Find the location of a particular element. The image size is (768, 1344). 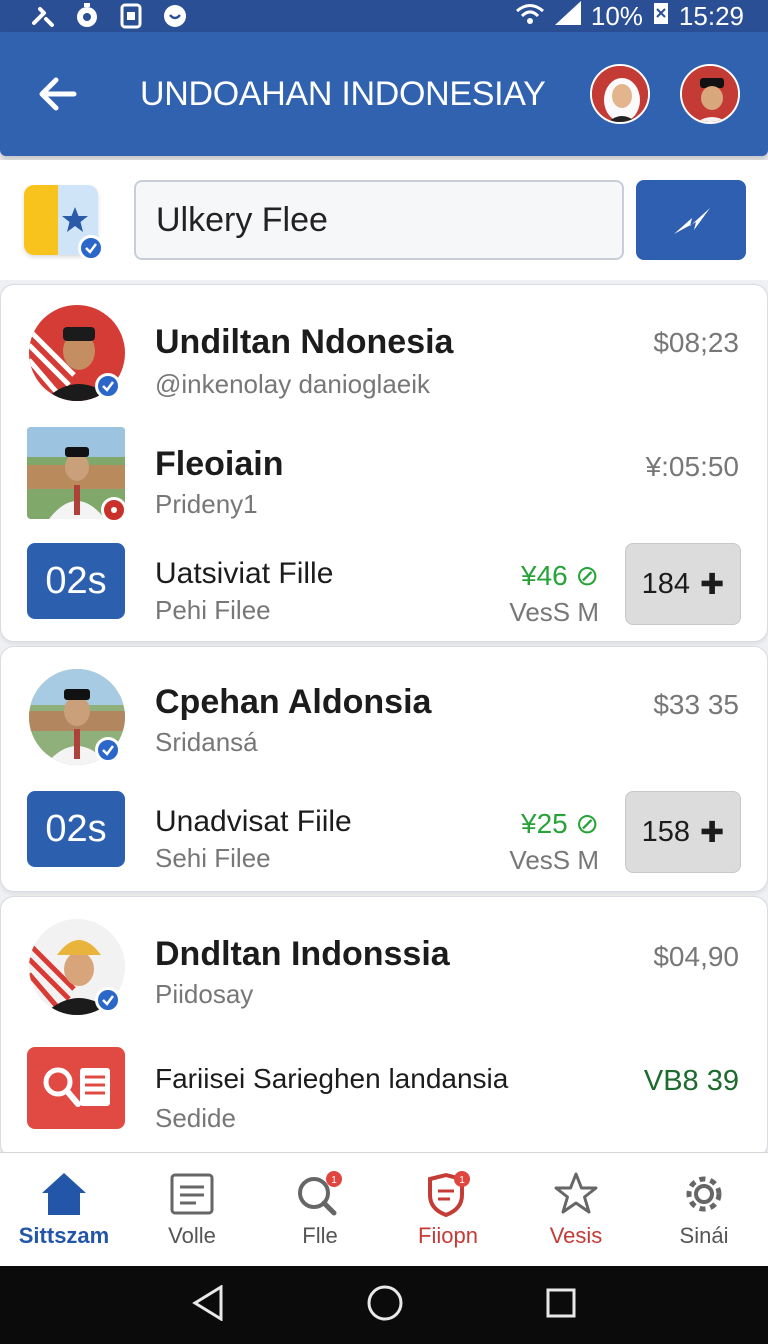

contact-amount: $33 35 is located at coordinates (696, 704).